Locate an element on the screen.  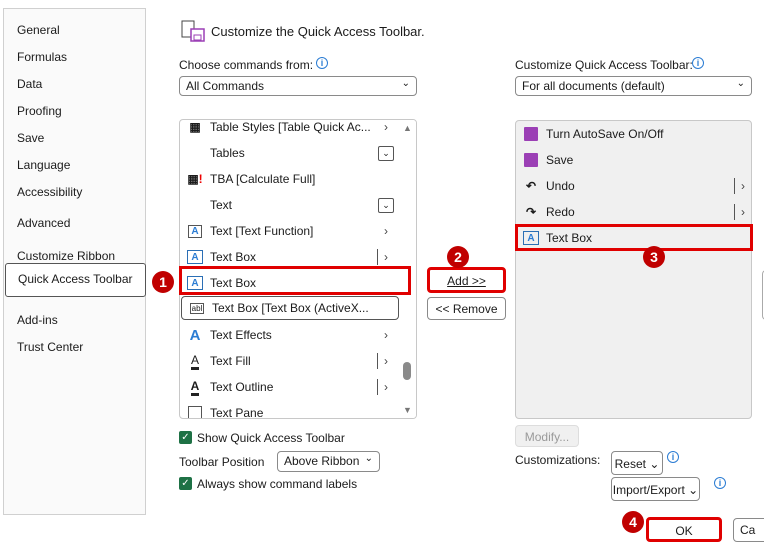
text-box-icon: A is located at coordinates (195, 257).